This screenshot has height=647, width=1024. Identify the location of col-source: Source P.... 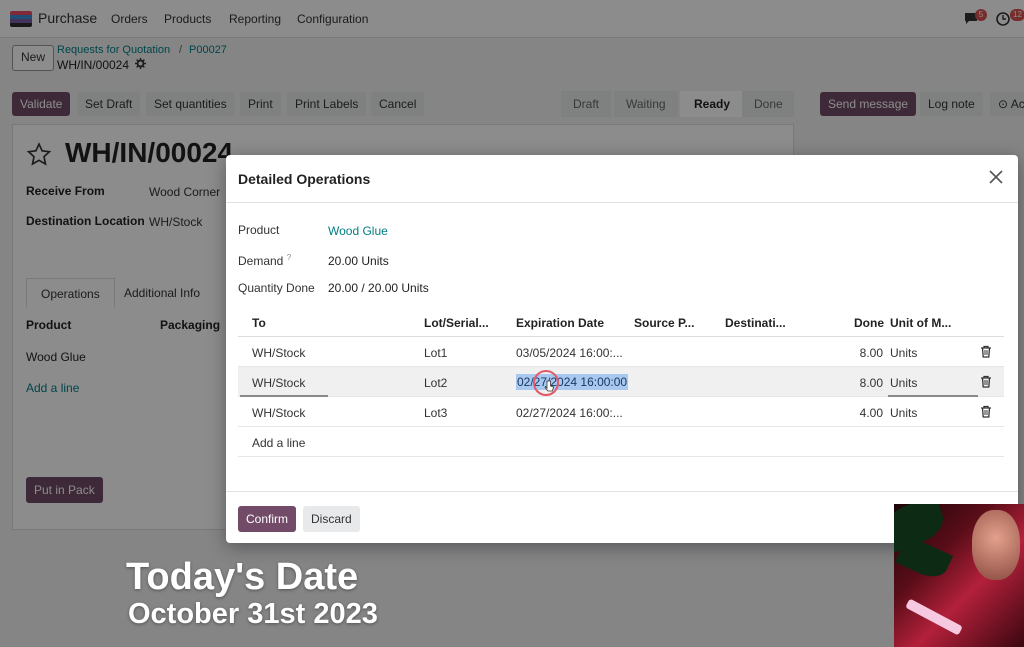
(664, 323).